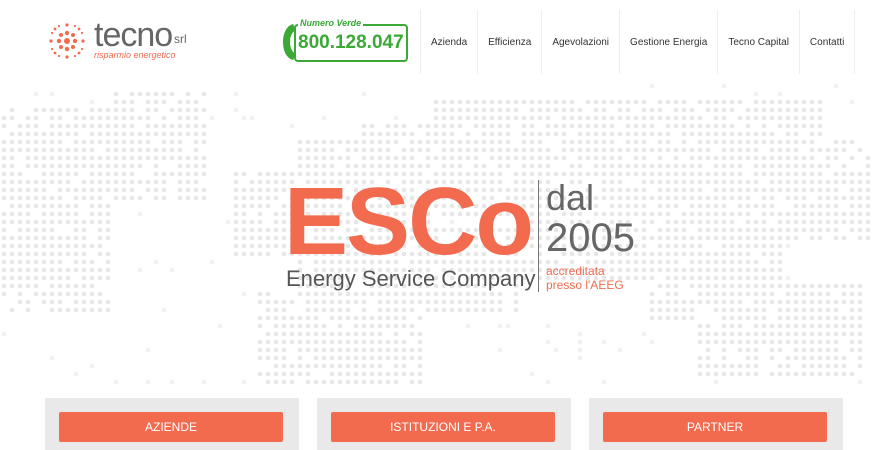  I want to click on logo-suffix: srl, so click(180, 39).